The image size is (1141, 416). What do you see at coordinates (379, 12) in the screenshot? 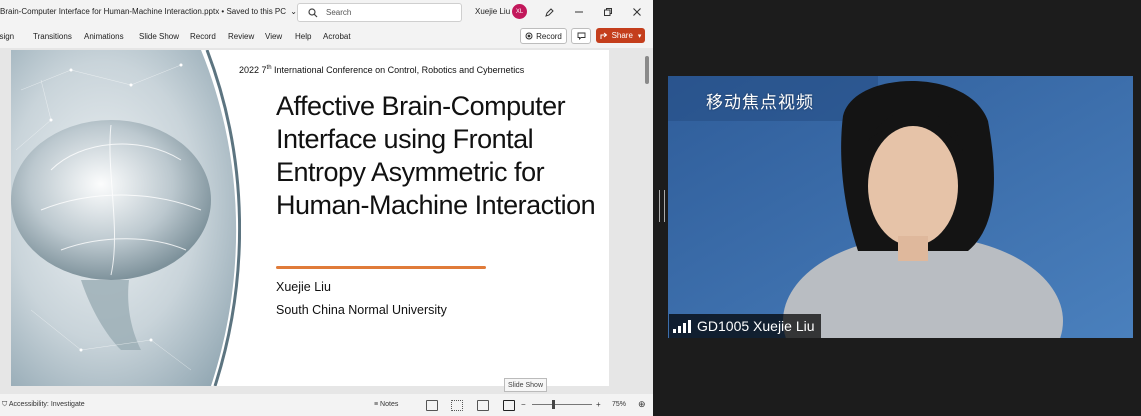
I see `search-box: Search` at bounding box center [379, 12].